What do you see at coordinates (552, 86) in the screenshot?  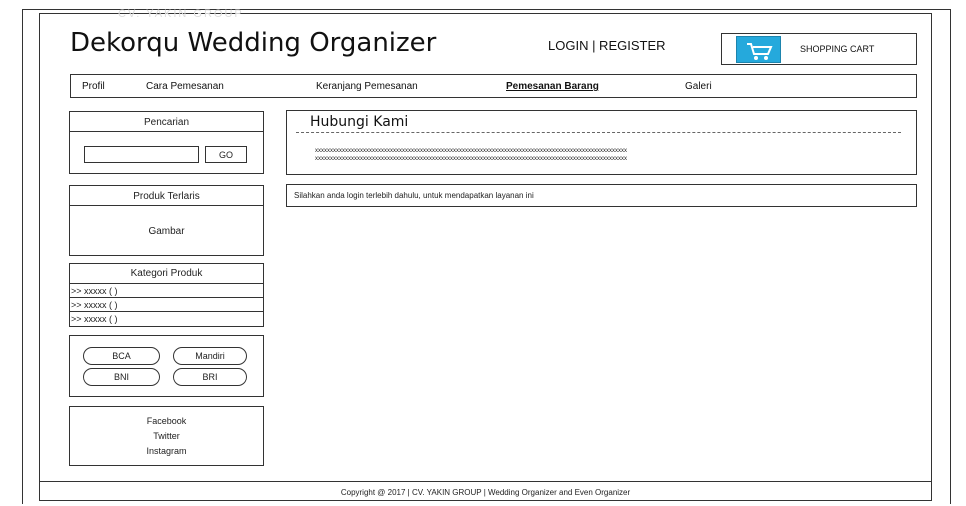 I see `nav-item-pemesanan-barang: Pemesanan Barang` at bounding box center [552, 86].